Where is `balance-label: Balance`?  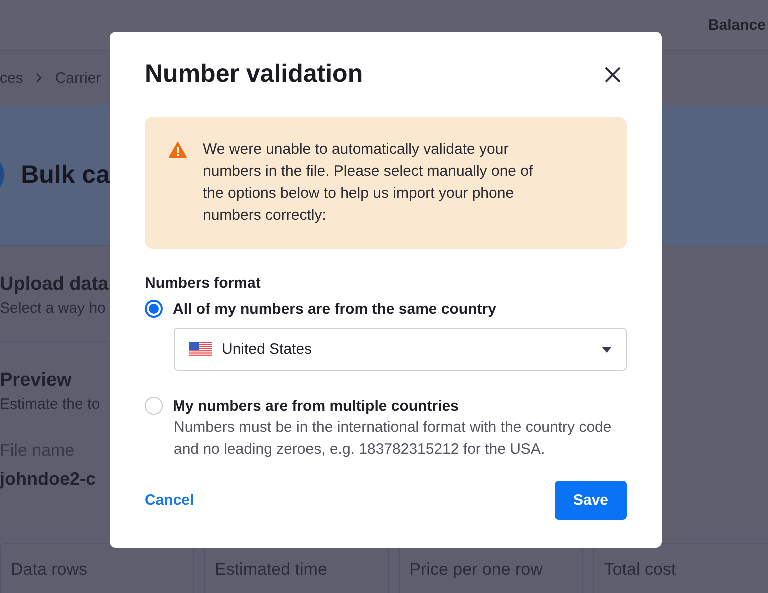 balance-label: Balance is located at coordinates (737, 25).